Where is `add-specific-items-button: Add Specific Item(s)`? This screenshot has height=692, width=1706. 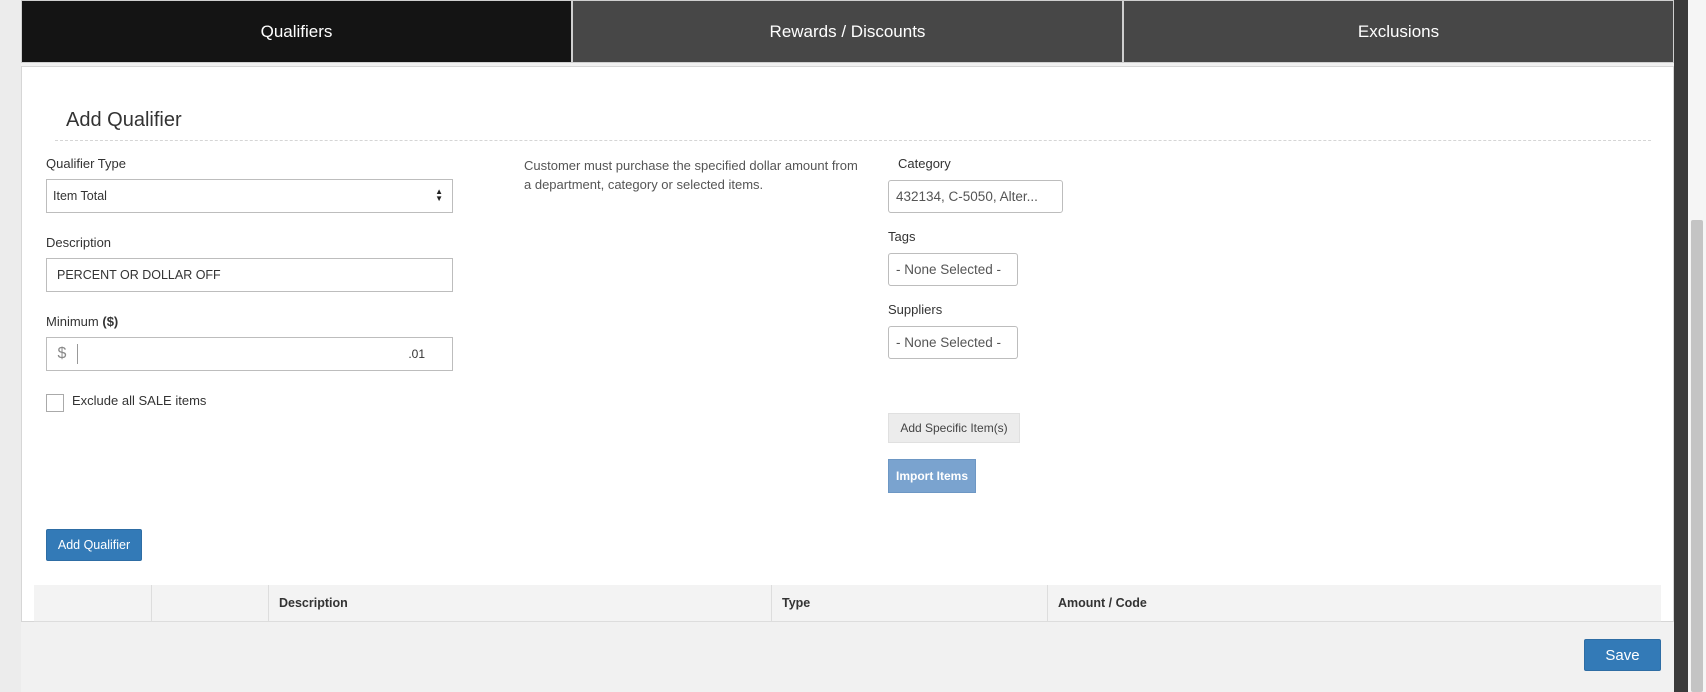 add-specific-items-button: Add Specific Item(s) is located at coordinates (954, 428).